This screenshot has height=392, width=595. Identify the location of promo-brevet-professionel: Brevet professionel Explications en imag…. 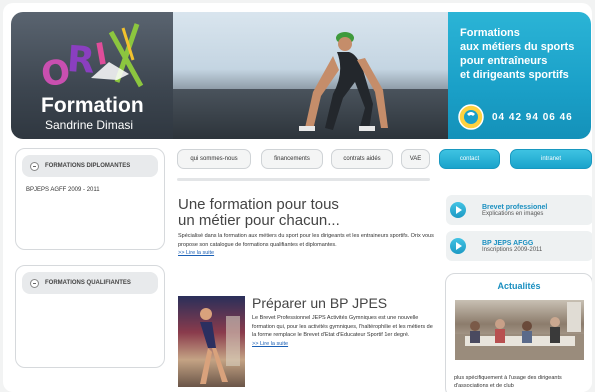
(519, 210).